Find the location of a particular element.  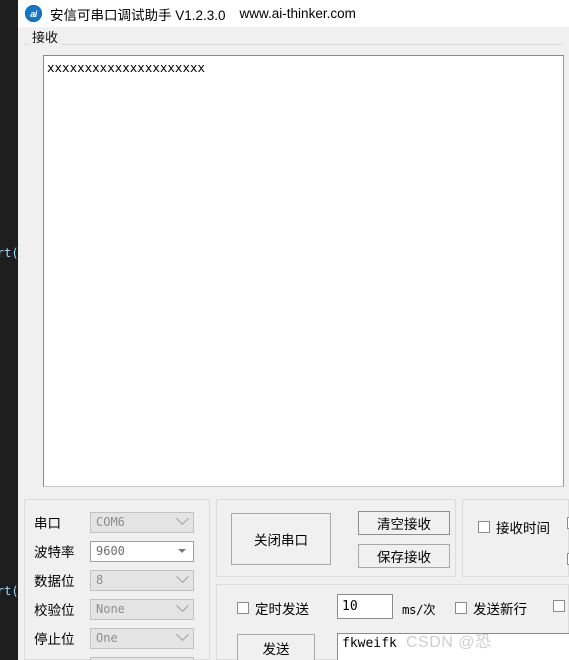

serial-config-panel: 串口 COM6 波特率 9600 数据位 8 校验位 None 停止位 One is located at coordinates (117, 579).